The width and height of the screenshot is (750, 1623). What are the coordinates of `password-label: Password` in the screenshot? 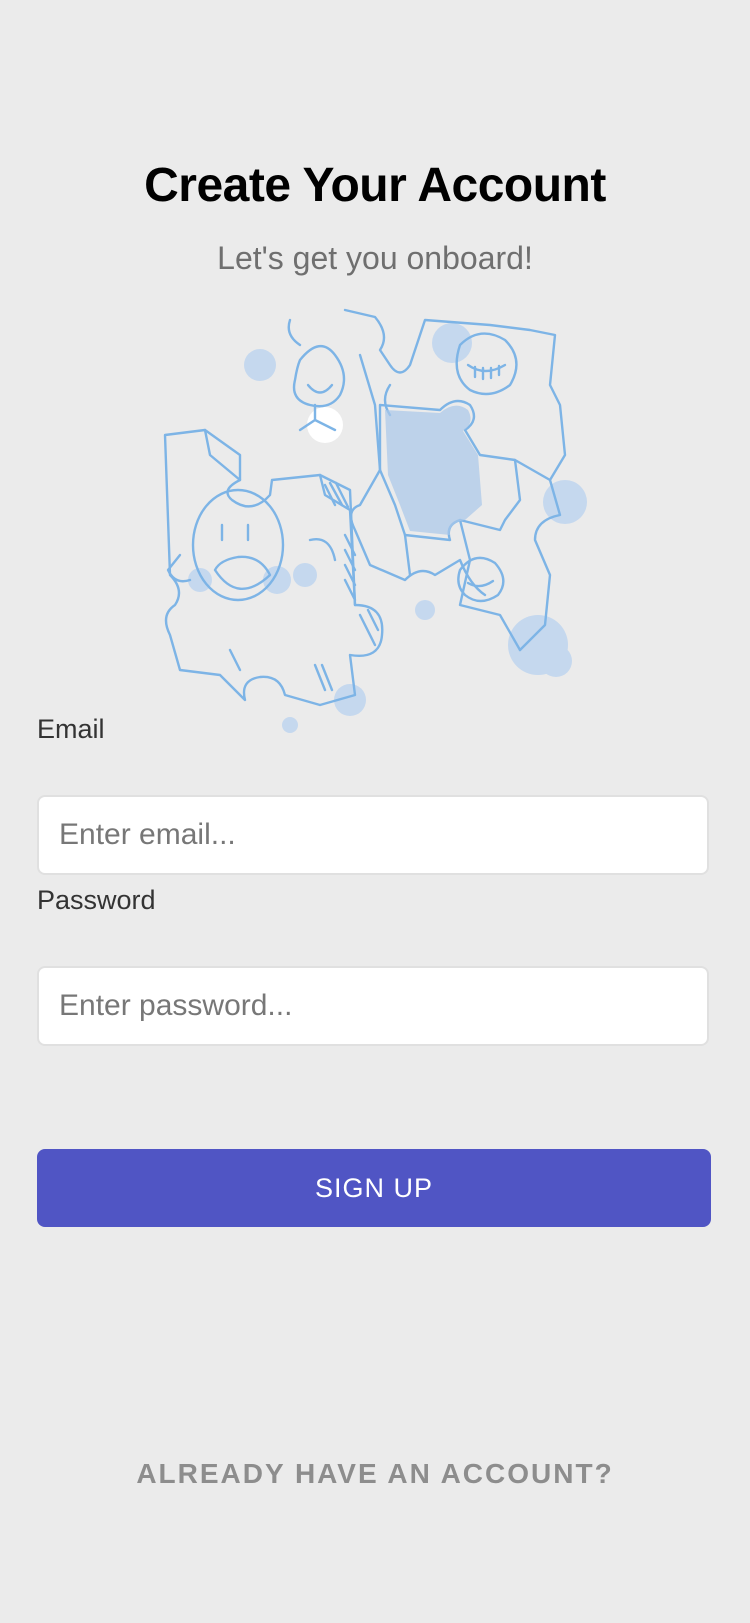 It's located at (96, 900).